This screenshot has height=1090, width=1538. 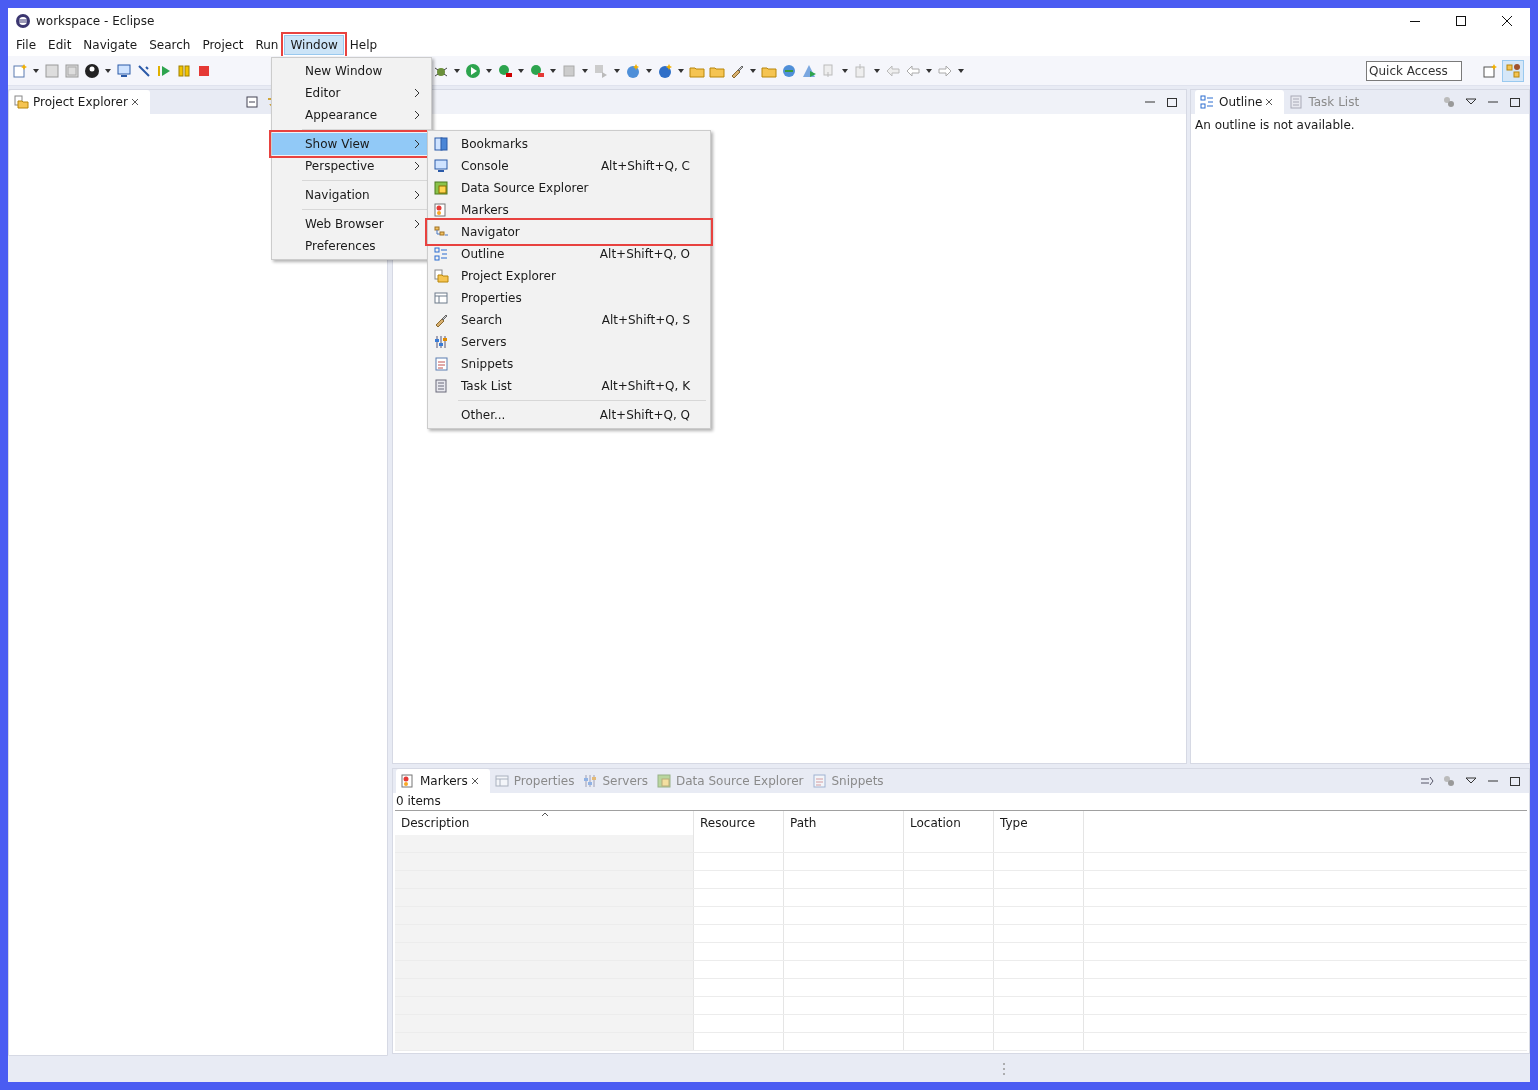 I want to click on column-header: Location, so click(x=949, y=823).